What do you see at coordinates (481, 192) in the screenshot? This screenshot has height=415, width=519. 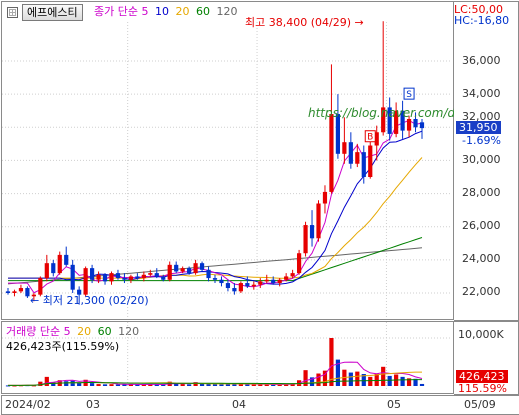 I see `y-tick-28000: 28,000` at bounding box center [481, 192].